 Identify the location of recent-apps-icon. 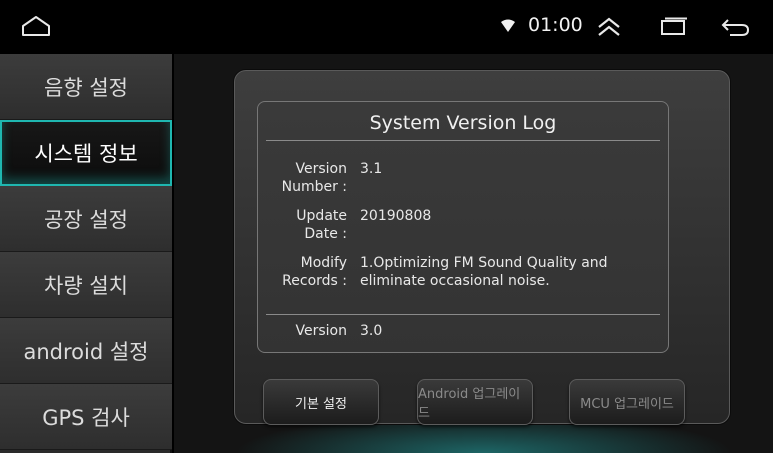
(673, 27).